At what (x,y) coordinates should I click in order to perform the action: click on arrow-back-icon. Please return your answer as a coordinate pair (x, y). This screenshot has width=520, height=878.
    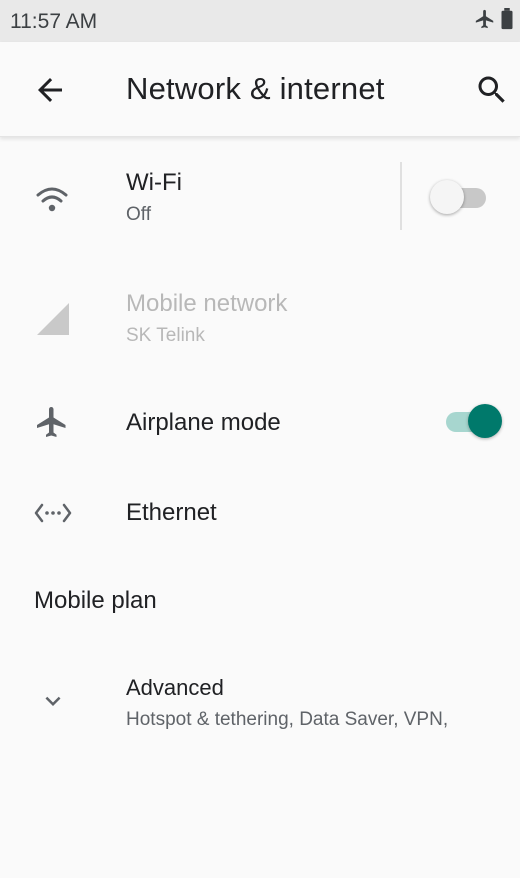
    Looking at the image, I should click on (50, 90).